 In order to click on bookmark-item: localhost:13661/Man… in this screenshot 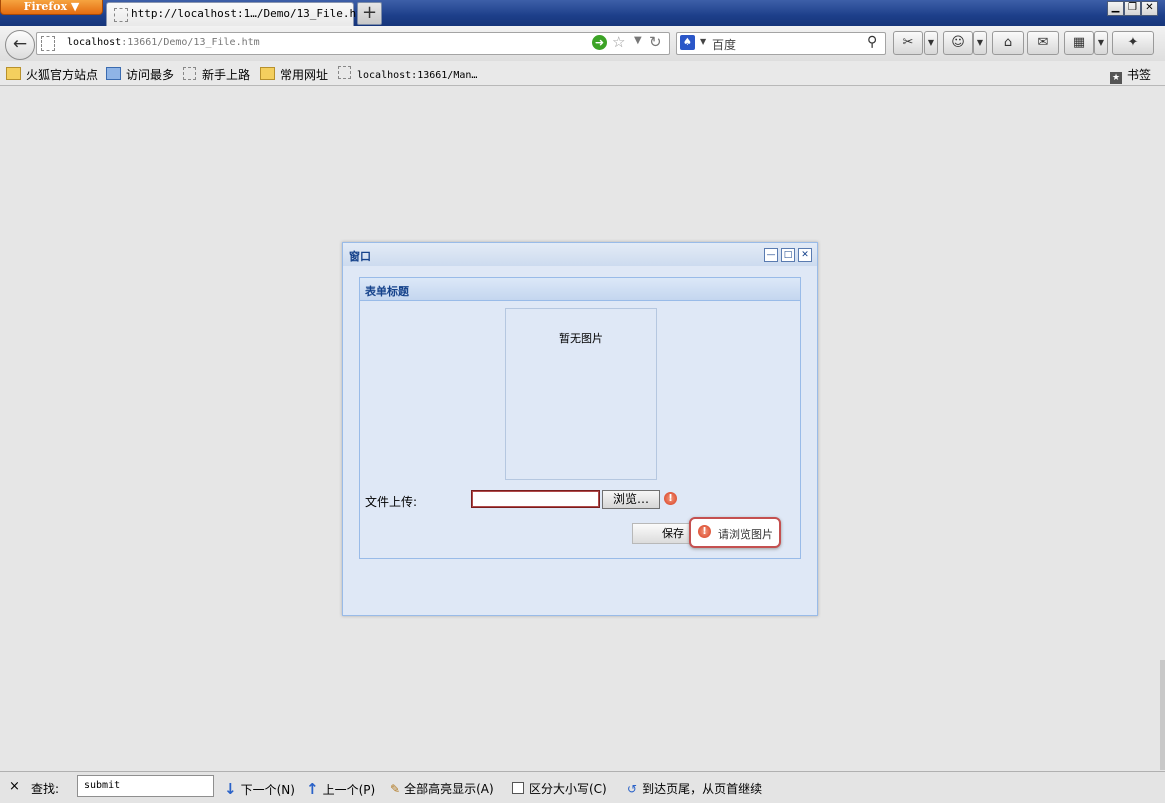, I will do `click(407, 73)`.